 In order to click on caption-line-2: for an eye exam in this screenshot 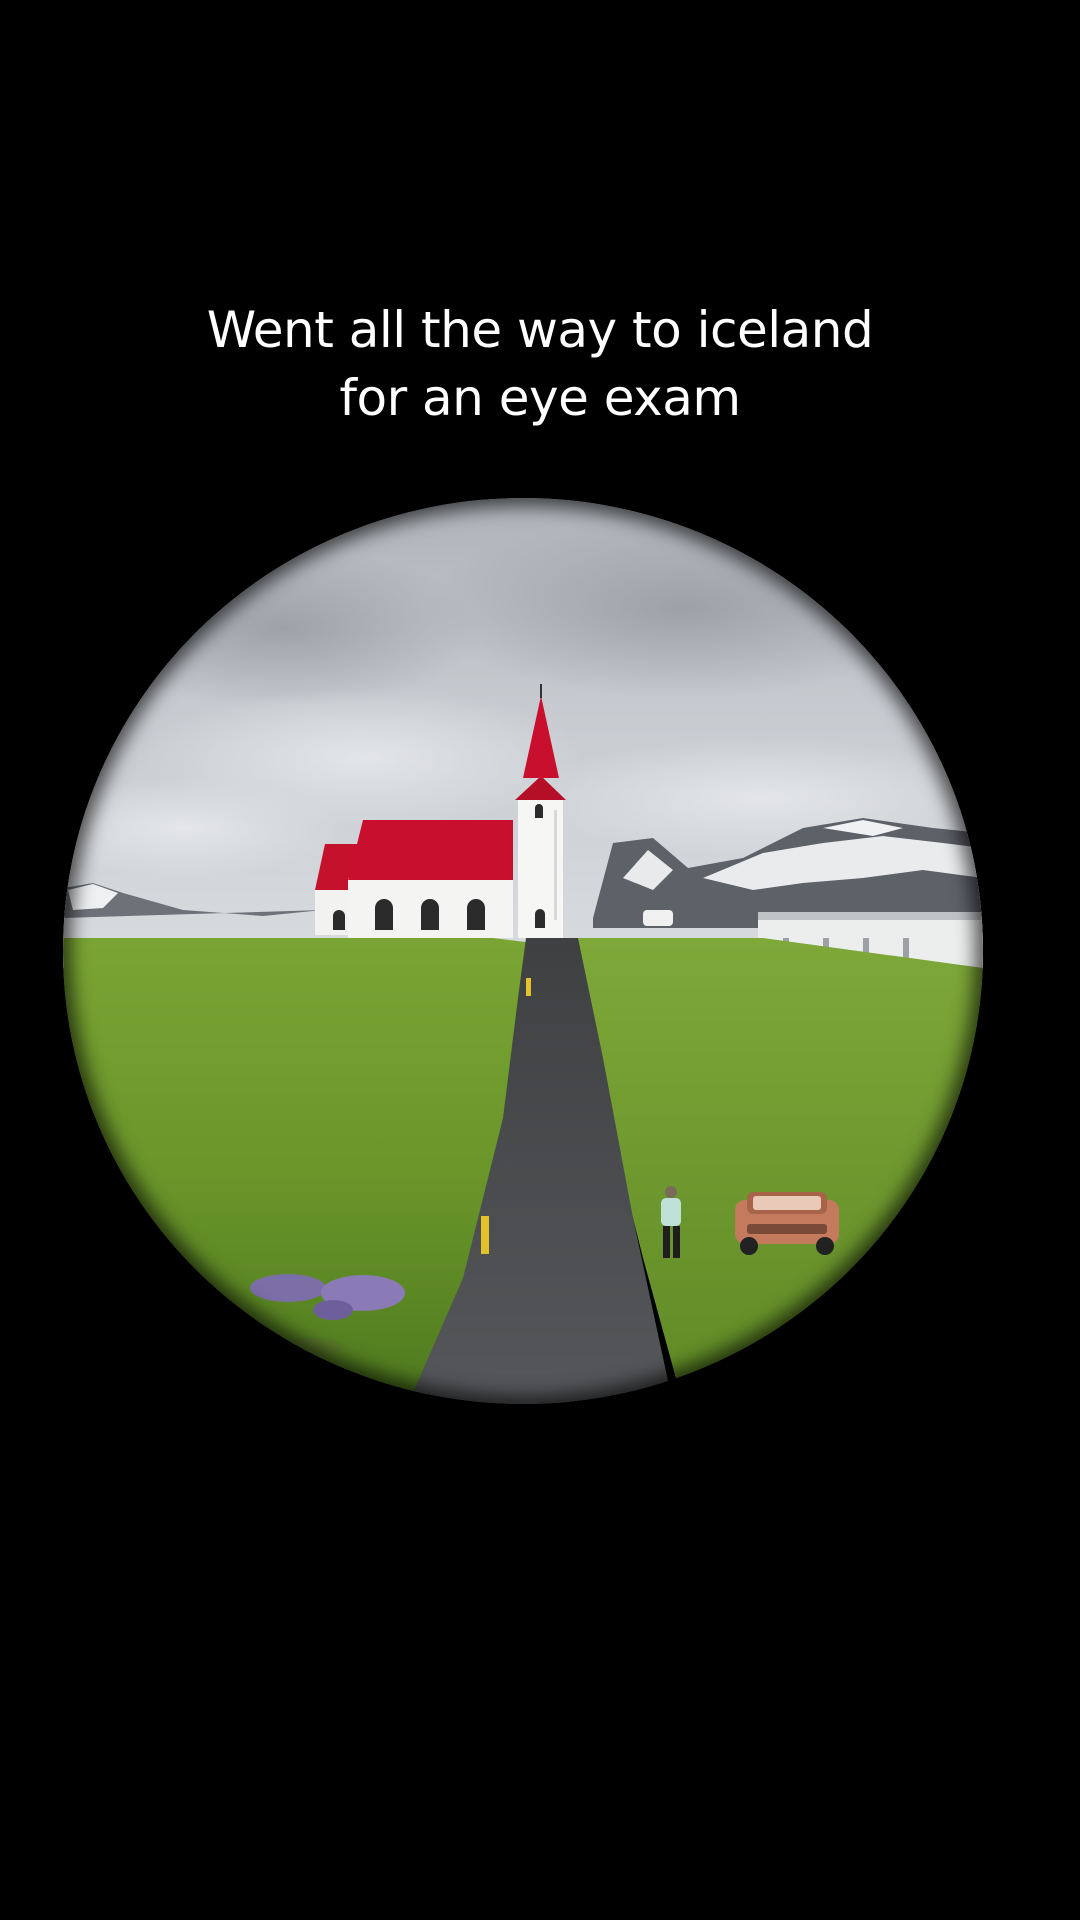, I will do `click(540, 398)`.